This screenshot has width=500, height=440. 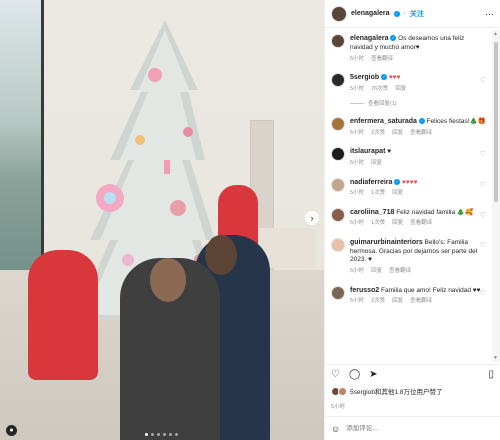 What do you see at coordinates (418, 103) in the screenshot?
I see `view-replies-button: 查看回复(1)` at bounding box center [418, 103].